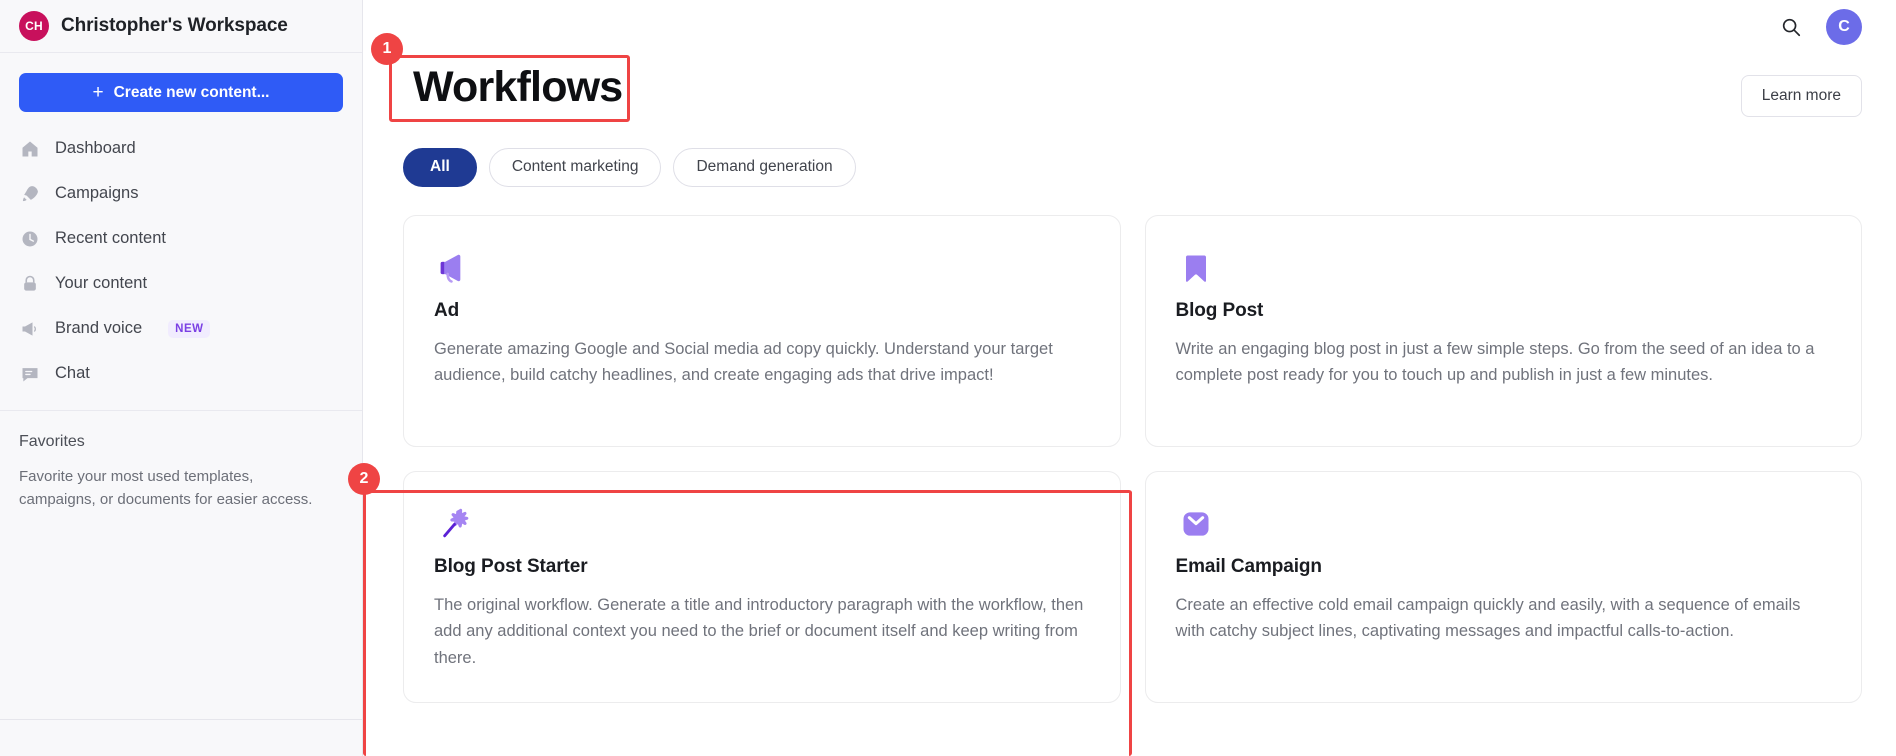 The width and height of the screenshot is (1896, 756). I want to click on sidebar-item-chat: Chat, so click(181, 373).